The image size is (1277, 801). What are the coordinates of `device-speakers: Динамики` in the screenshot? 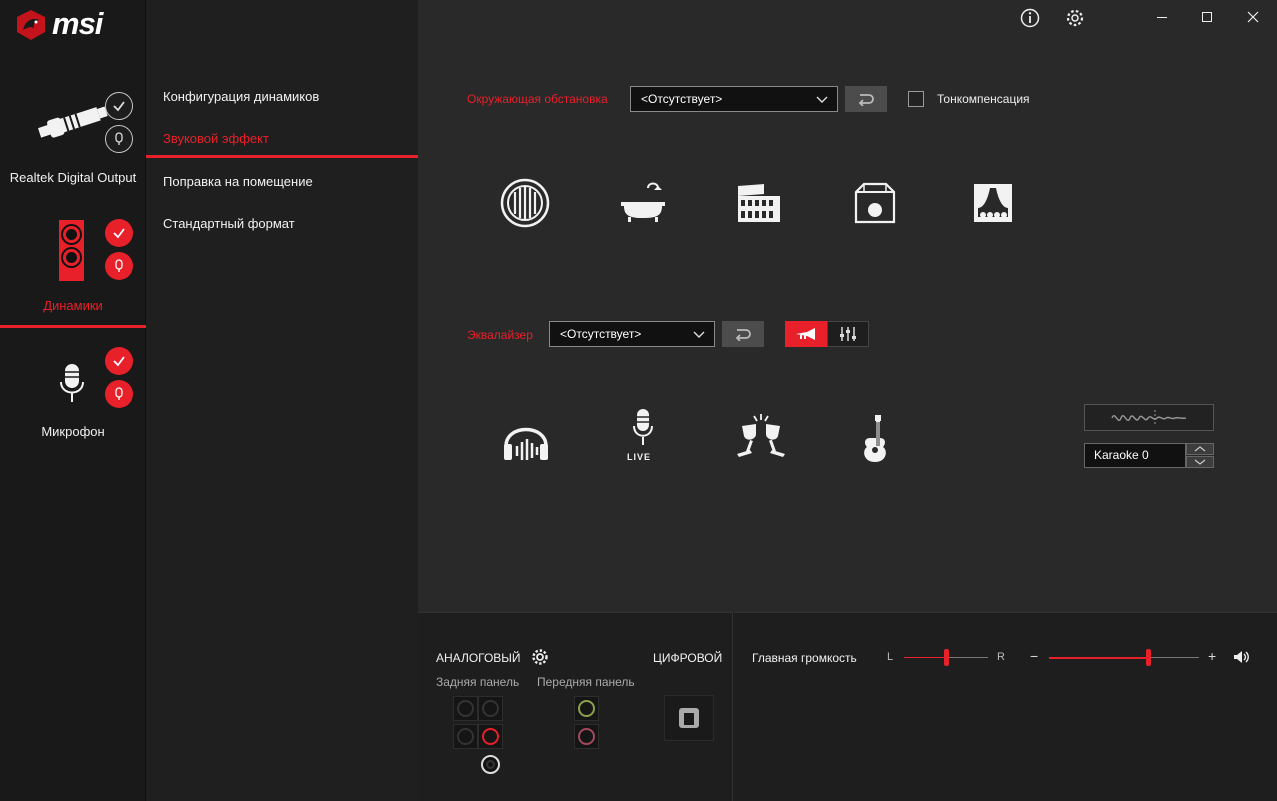 It's located at (73, 269).